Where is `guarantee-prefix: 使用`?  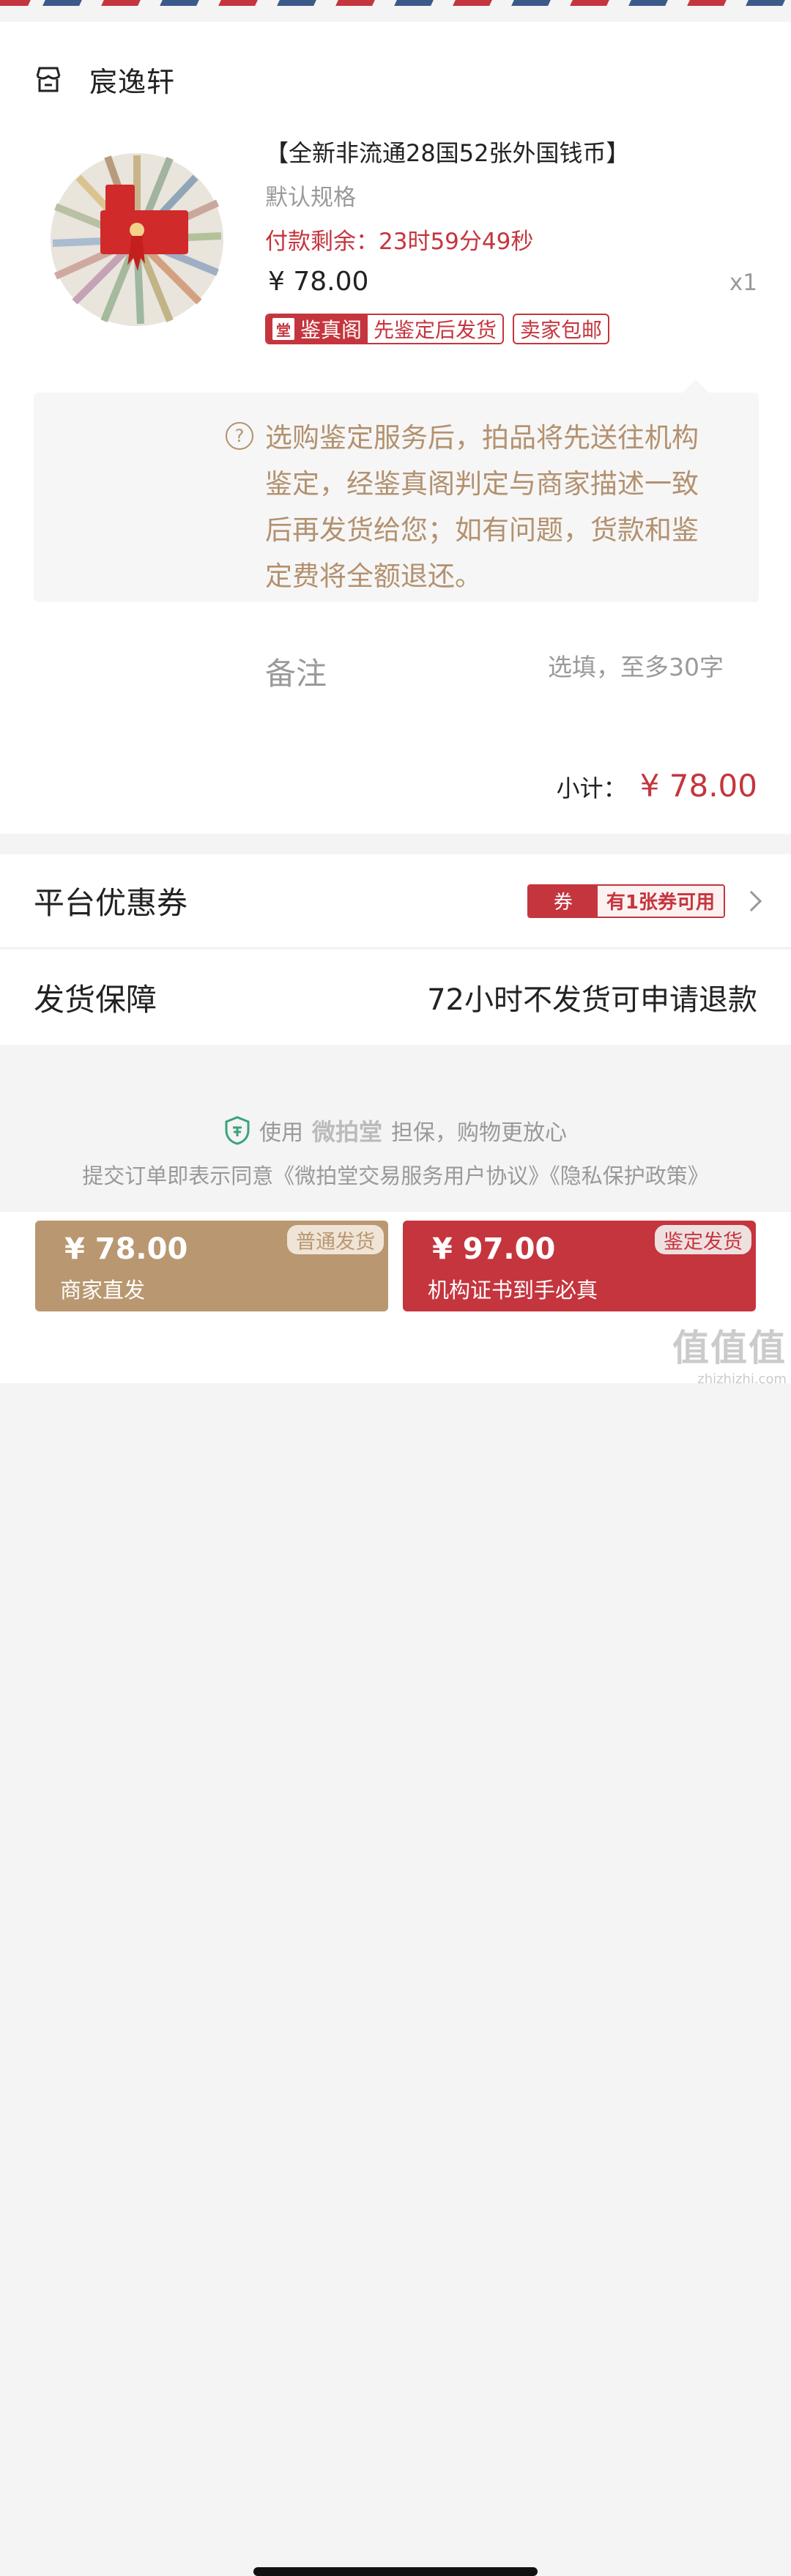
guarantee-prefix: 使用 is located at coordinates (281, 1133).